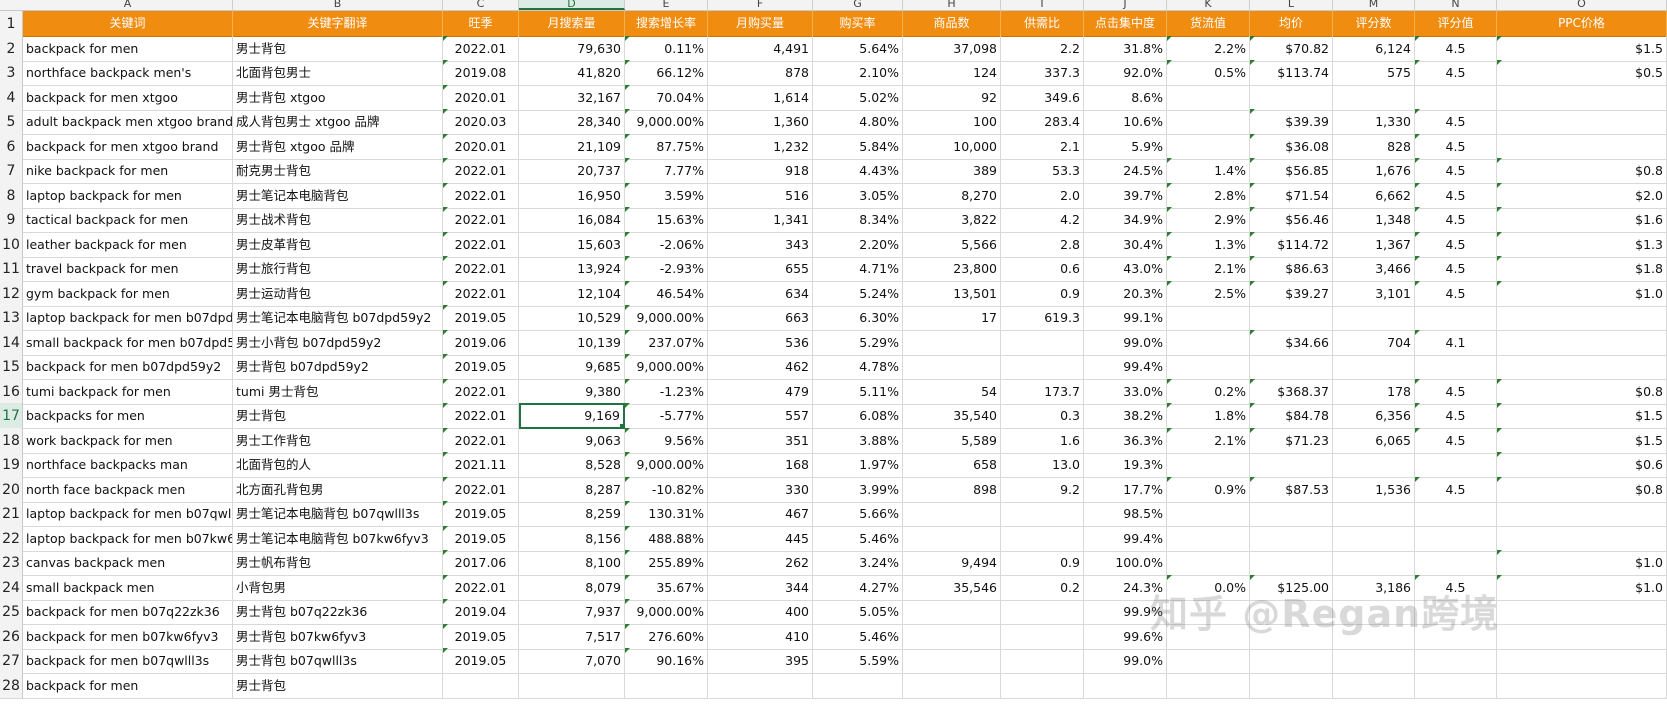 The width and height of the screenshot is (1667, 723). What do you see at coordinates (1125, 220) in the screenshot?
I see `cell-j: 34.9%` at bounding box center [1125, 220].